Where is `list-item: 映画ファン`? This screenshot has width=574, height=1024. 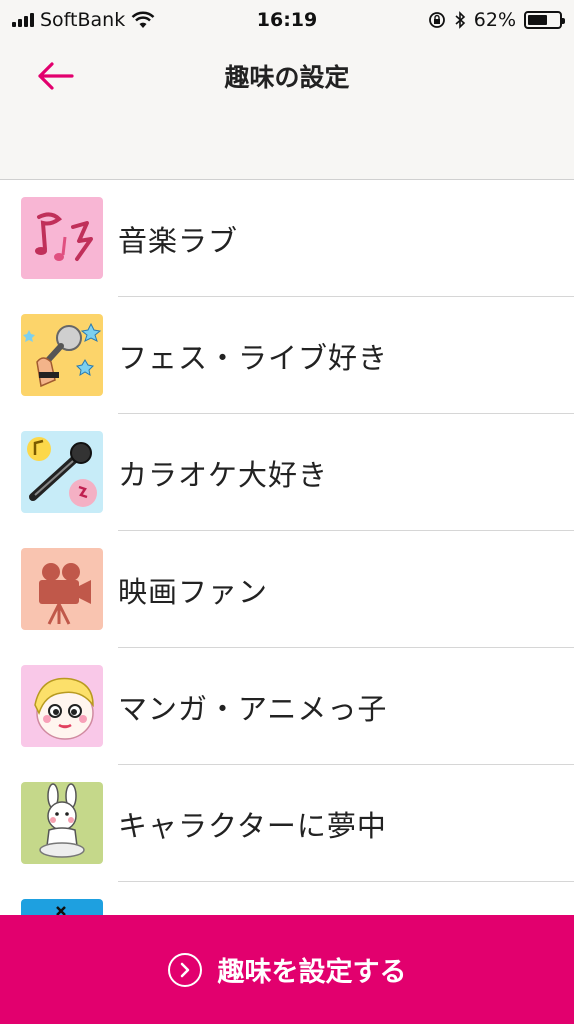 list-item: 映画ファン is located at coordinates (287, 589).